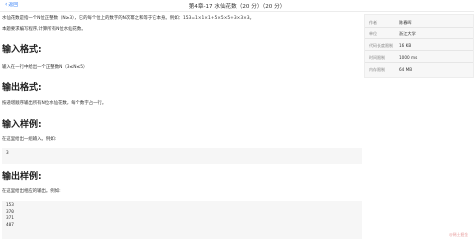 This screenshot has width=474, height=240. I want to click on top-bar: ‹ 返回 第4章-17 水仙花数（20 分）（20 分）, so click(237, 6).